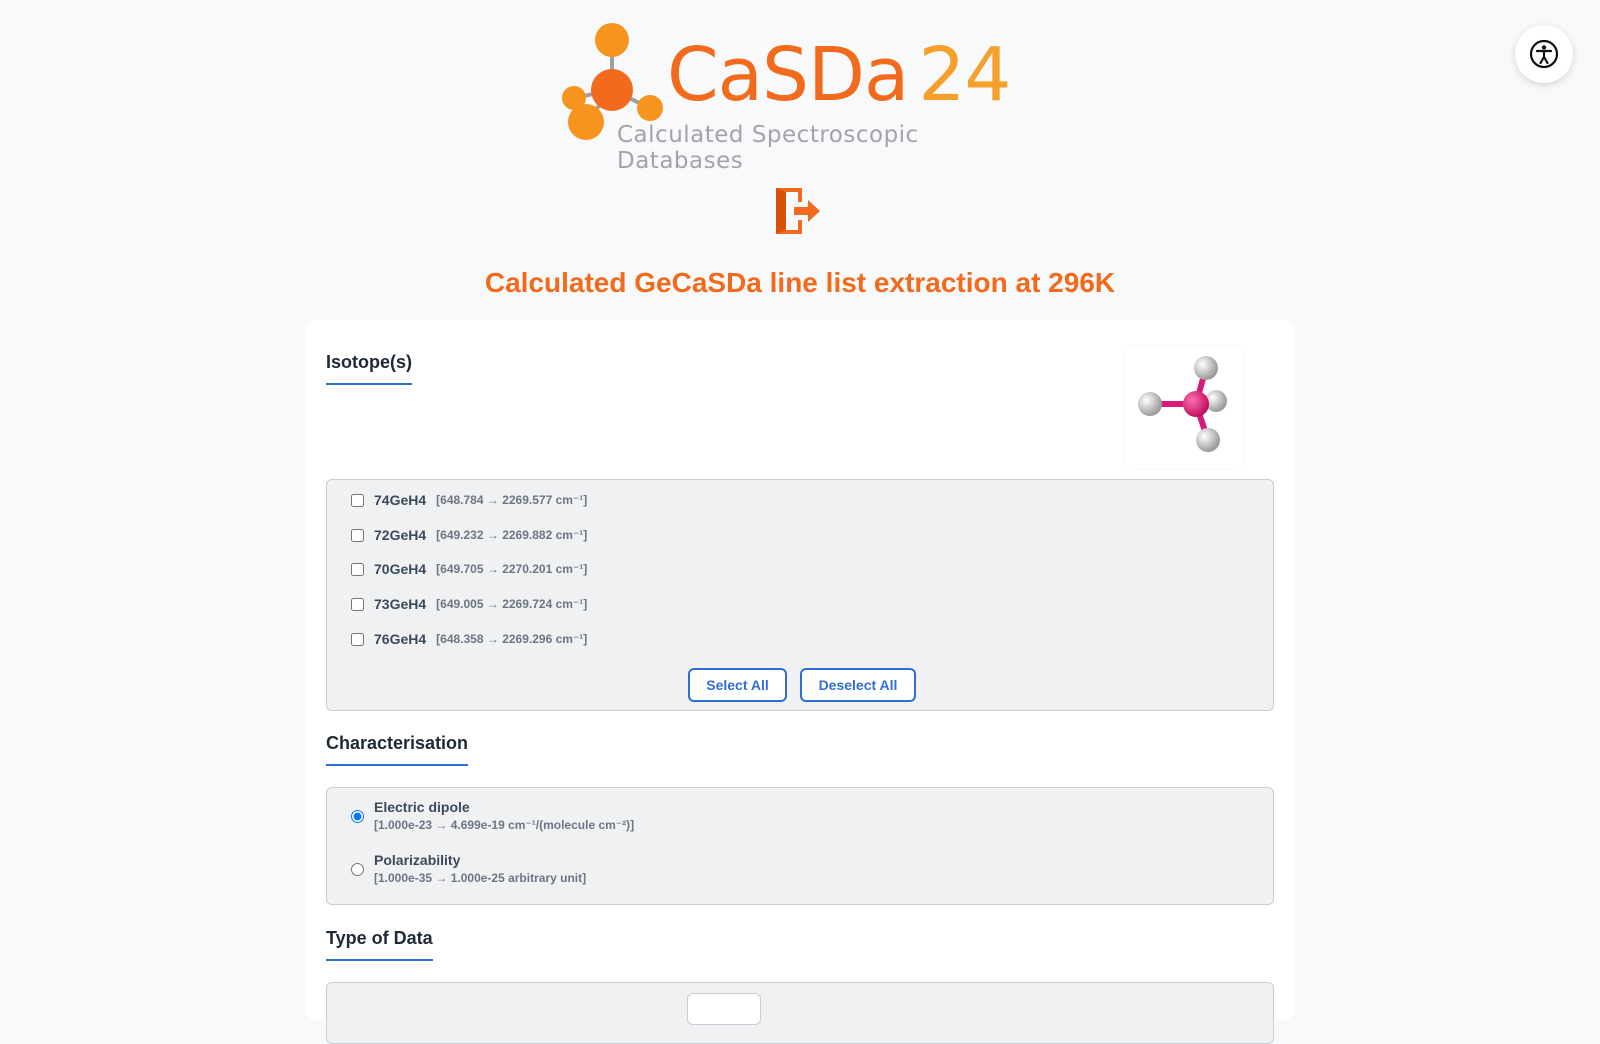 The image size is (1600, 1044). I want to click on logo-wordmark: CaSDa 24, so click(839, 75).